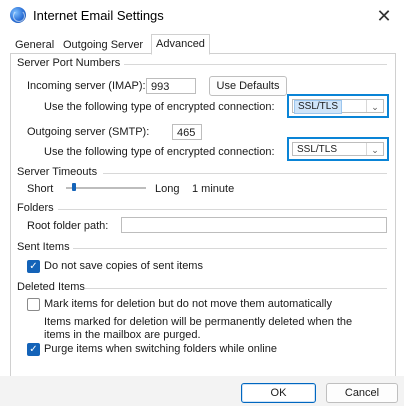 The image size is (404, 406). I want to click on sent-items-heading: Sent Items, so click(43, 247).